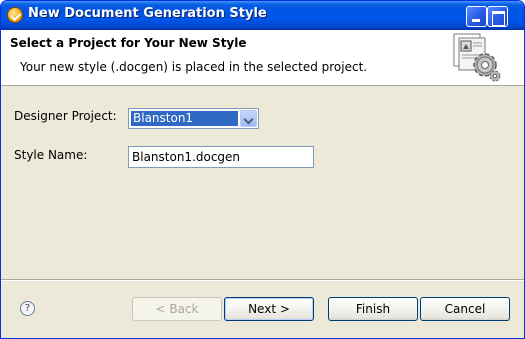 Image resolution: width=525 pixels, height=339 pixels. What do you see at coordinates (27, 308) in the screenshot?
I see `help-icon: ?` at bounding box center [27, 308].